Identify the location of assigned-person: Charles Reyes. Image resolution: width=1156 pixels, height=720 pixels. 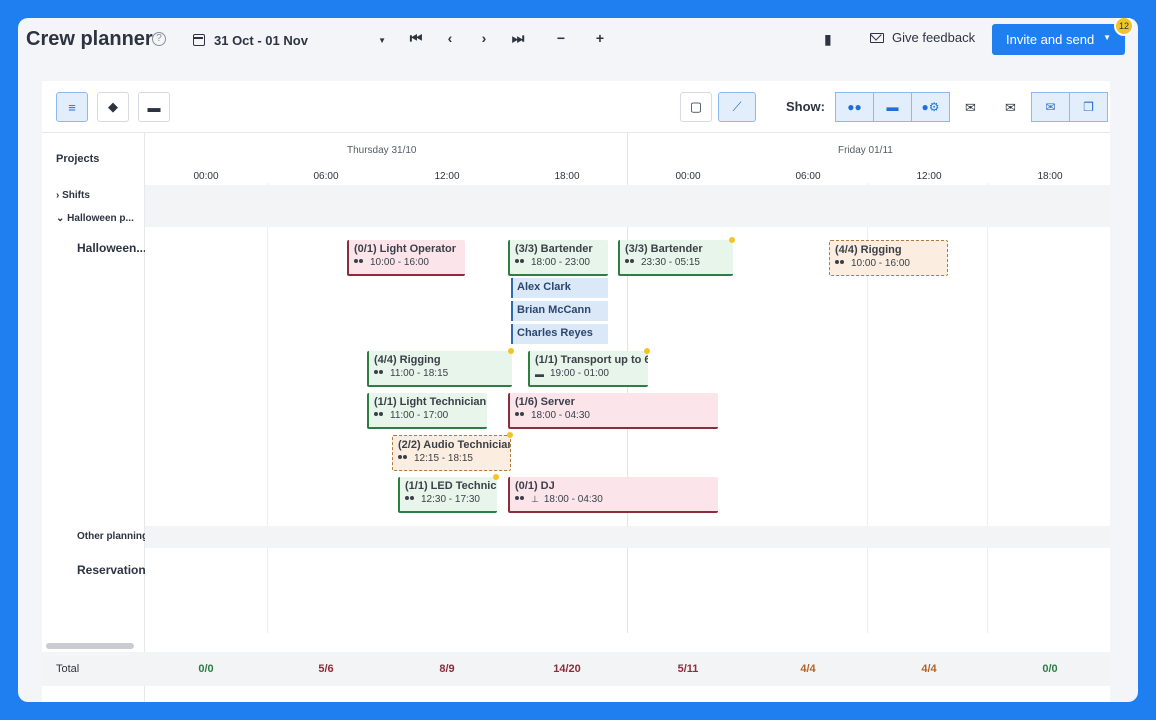
(559, 334).